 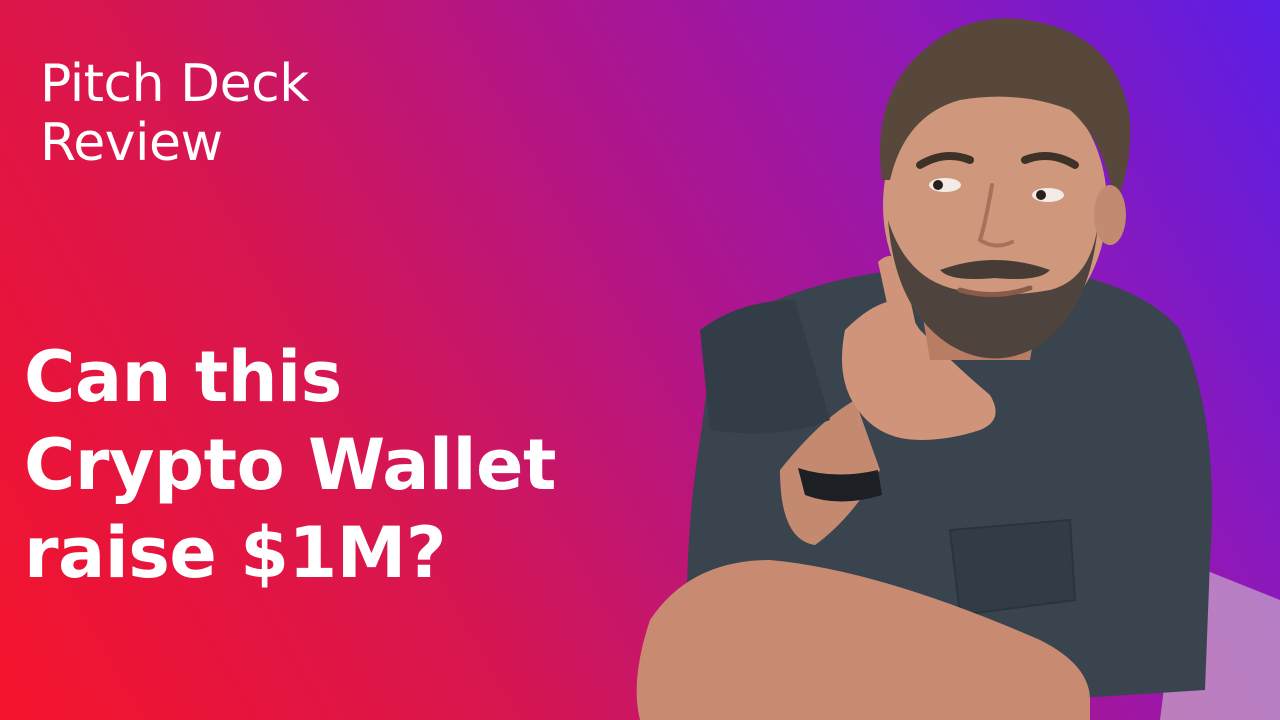 What do you see at coordinates (183, 377) in the screenshot?
I see `headline-line-1: Can this` at bounding box center [183, 377].